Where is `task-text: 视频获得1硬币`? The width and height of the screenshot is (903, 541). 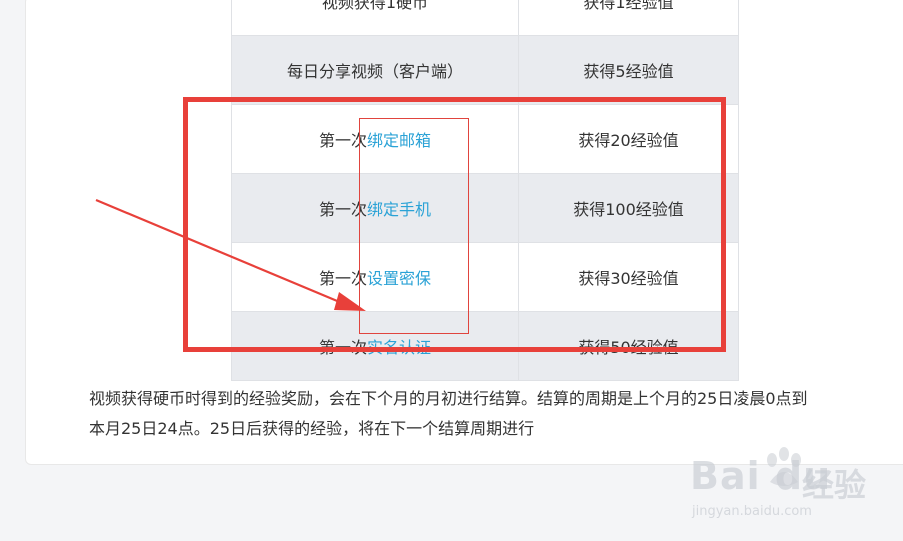 task-text: 视频获得1硬币 is located at coordinates (375, 6).